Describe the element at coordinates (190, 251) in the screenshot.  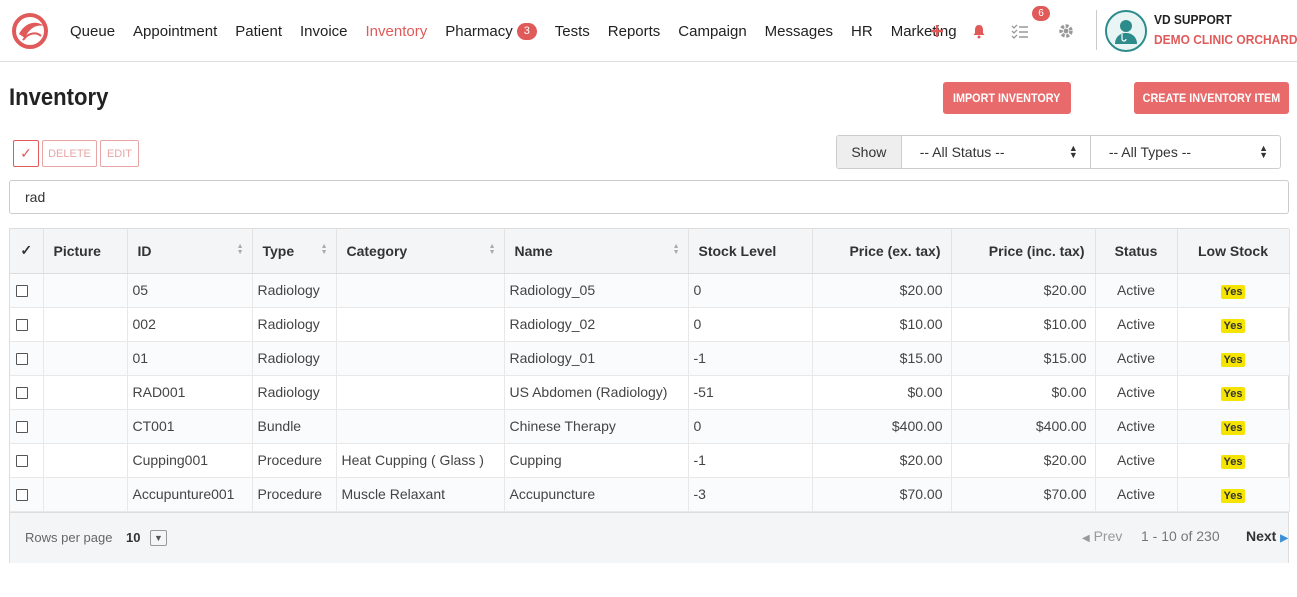
I see `header-id: ID ▲ ▼` at that location.